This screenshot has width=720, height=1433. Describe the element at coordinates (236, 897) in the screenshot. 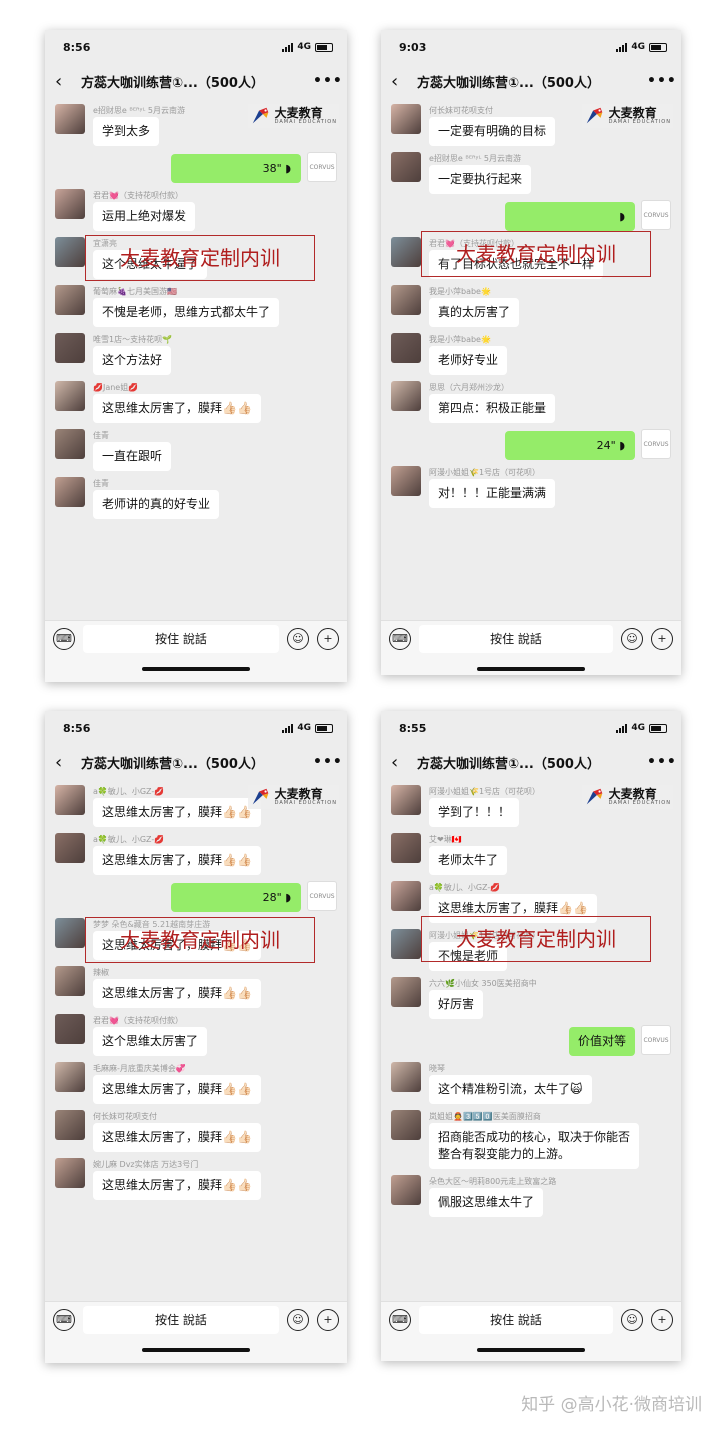

I see `voice-message-bubble: 28" ◗` at that location.